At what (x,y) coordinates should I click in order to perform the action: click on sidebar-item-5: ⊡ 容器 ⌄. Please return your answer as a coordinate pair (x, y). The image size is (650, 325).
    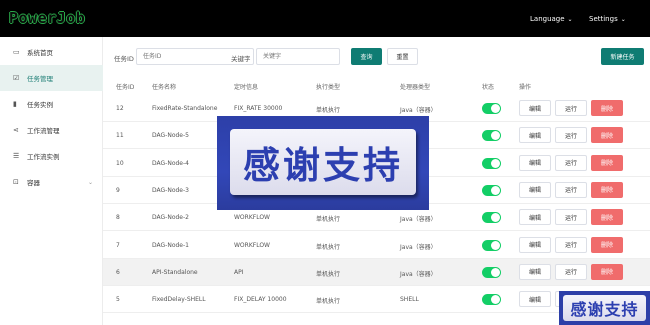
    Looking at the image, I should click on (51, 182).